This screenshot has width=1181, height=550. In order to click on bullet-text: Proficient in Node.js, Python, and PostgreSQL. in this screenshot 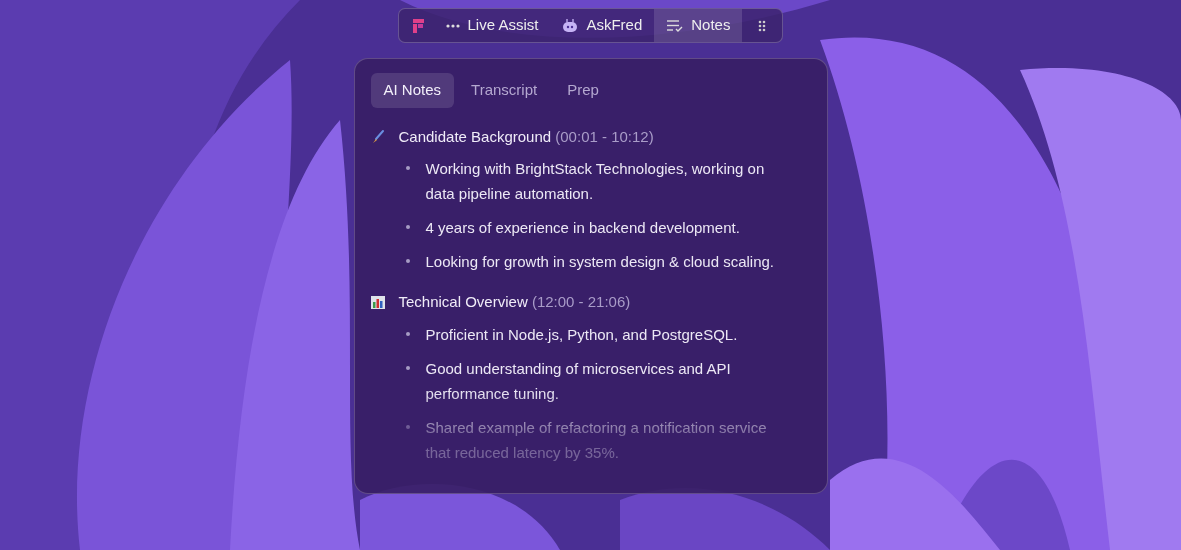, I will do `click(581, 334)`.